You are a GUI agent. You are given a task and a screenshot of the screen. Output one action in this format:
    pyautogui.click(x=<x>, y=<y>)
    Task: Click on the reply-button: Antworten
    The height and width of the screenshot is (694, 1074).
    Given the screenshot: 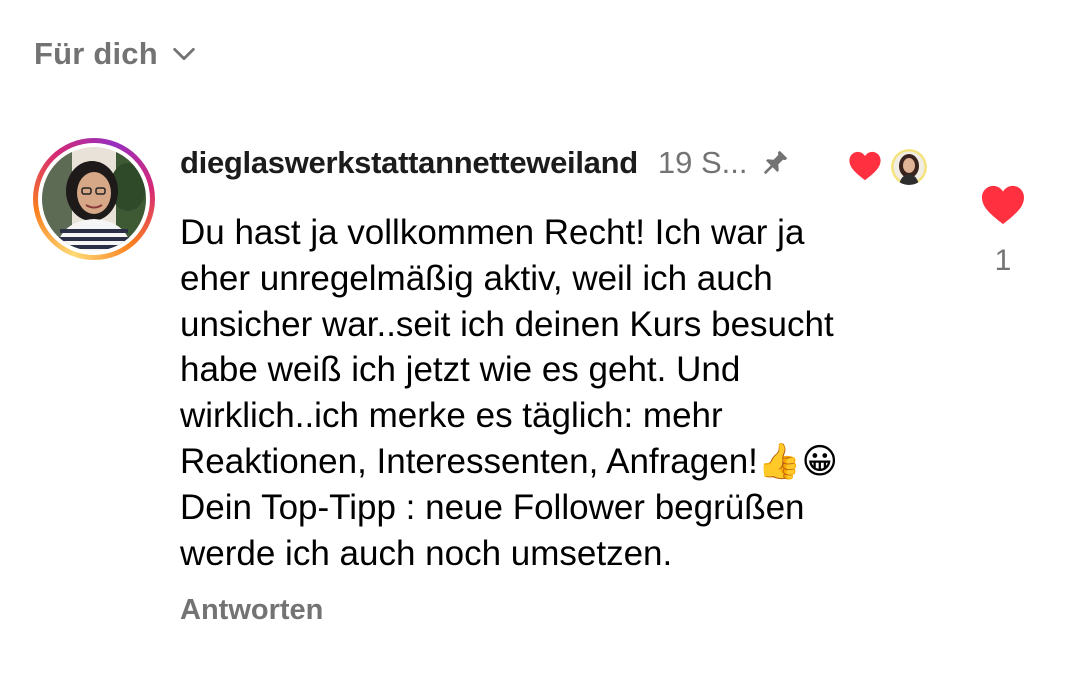 What is the action you would take?
    pyautogui.click(x=251, y=610)
    